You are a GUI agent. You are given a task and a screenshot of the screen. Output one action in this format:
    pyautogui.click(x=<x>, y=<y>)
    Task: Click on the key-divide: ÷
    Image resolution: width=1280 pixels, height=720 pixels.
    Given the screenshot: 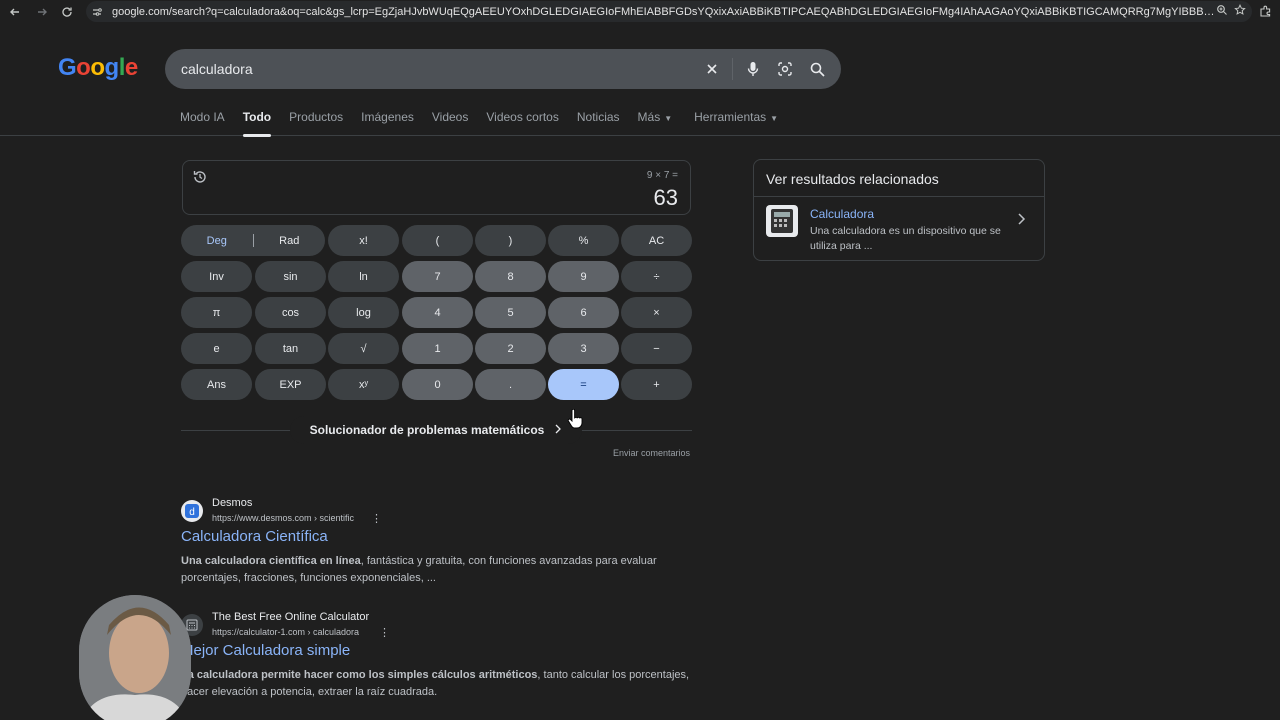 What is the action you would take?
    pyautogui.click(x=656, y=276)
    